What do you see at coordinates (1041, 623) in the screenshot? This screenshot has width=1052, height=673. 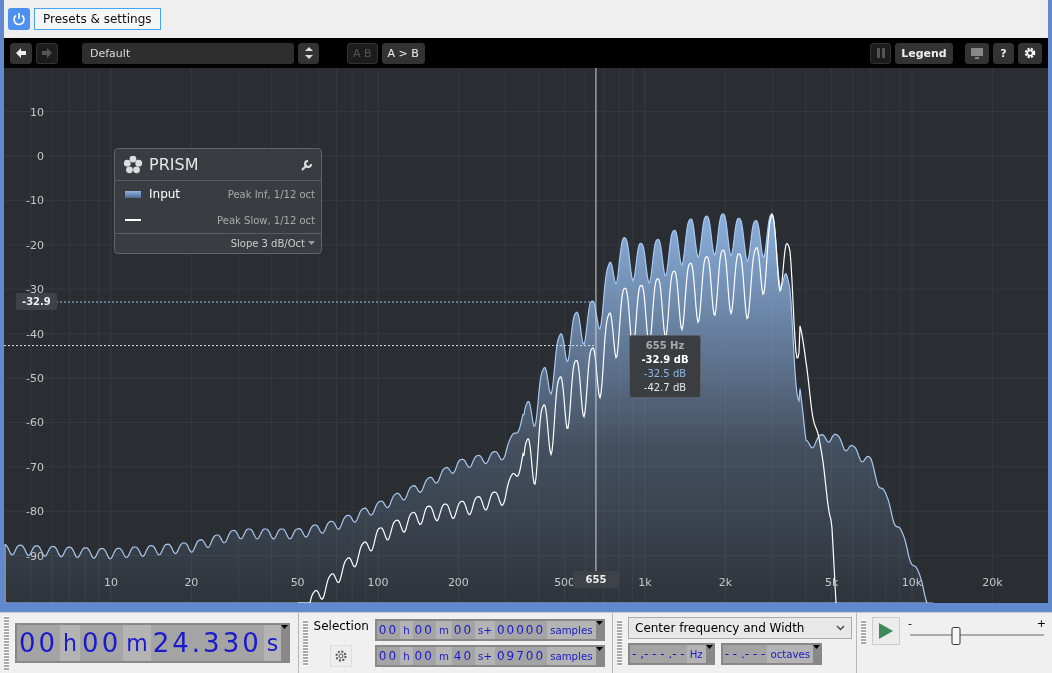 I see `plus-label: +` at bounding box center [1041, 623].